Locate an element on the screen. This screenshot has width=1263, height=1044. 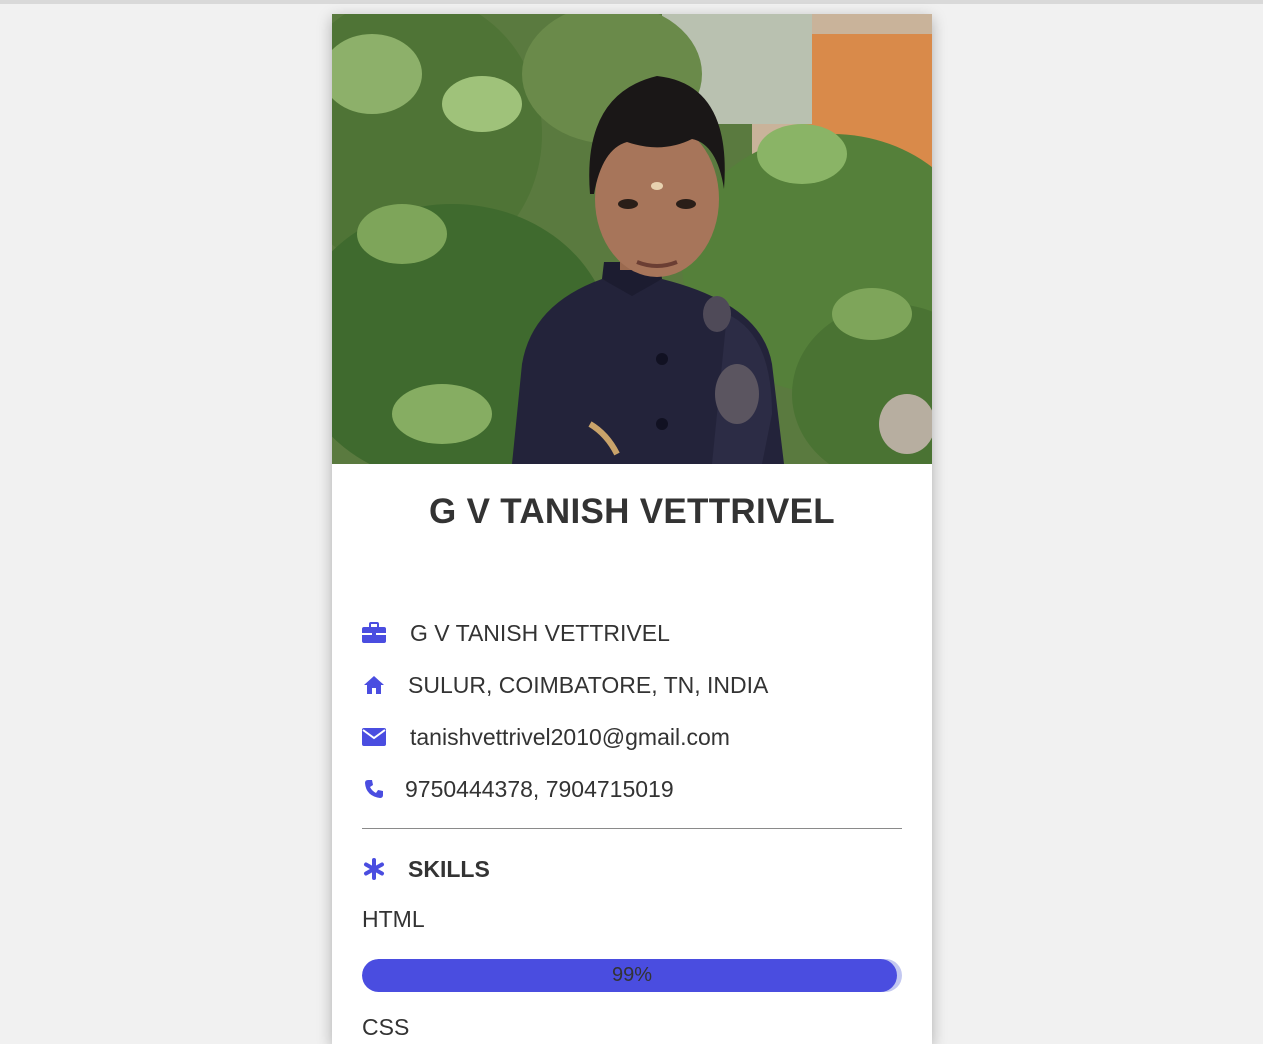
info-phone-text: 9750444378, 7904715019 is located at coordinates (539, 789).